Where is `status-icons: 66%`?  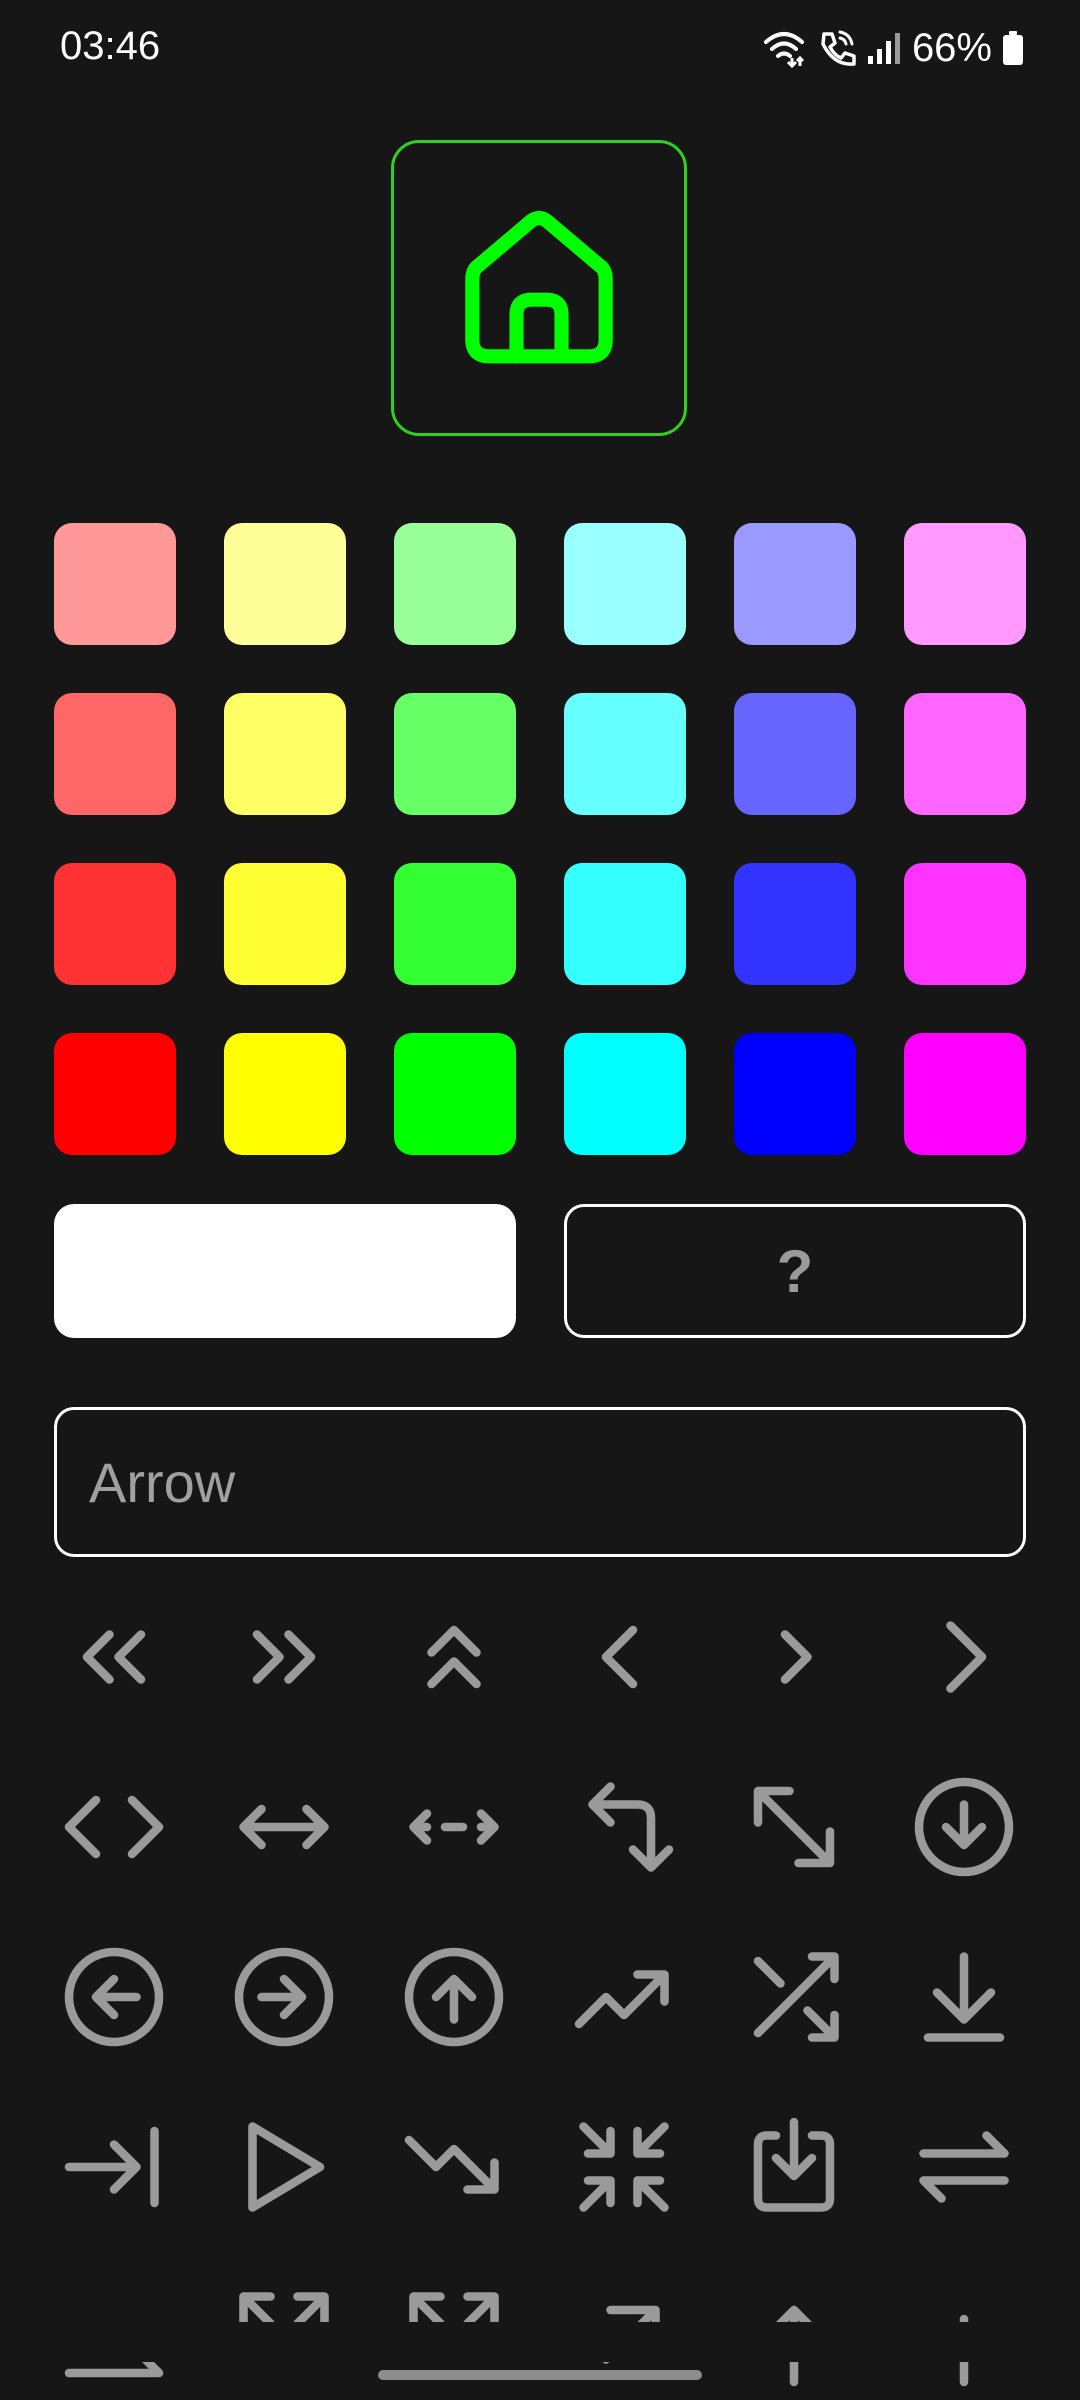
status-icons: 66% is located at coordinates (893, 48).